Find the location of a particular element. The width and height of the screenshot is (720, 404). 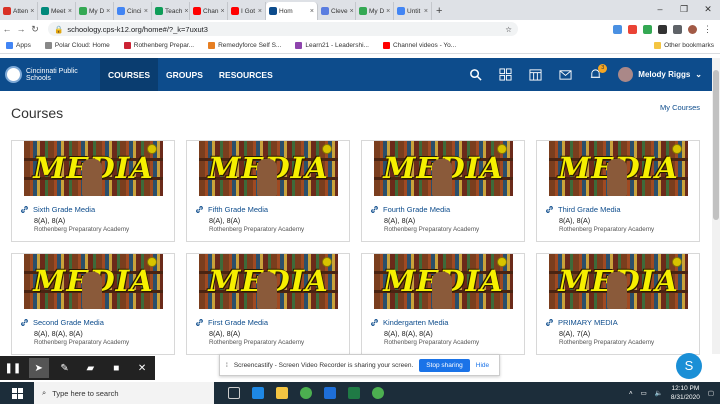

browser-tab: Cleve × is located at coordinates (337, 11).